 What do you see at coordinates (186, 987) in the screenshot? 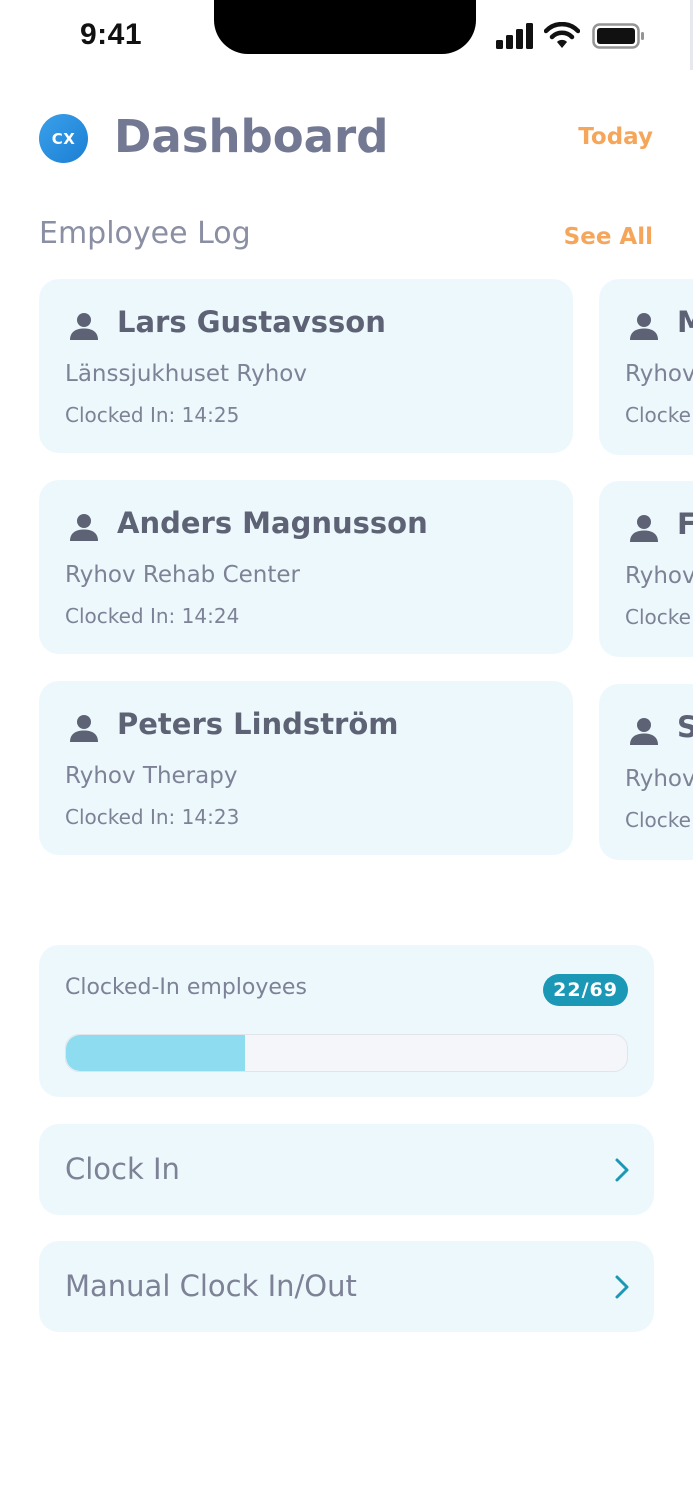
I see `clocked-in-label: Clocked-In employees` at bounding box center [186, 987].